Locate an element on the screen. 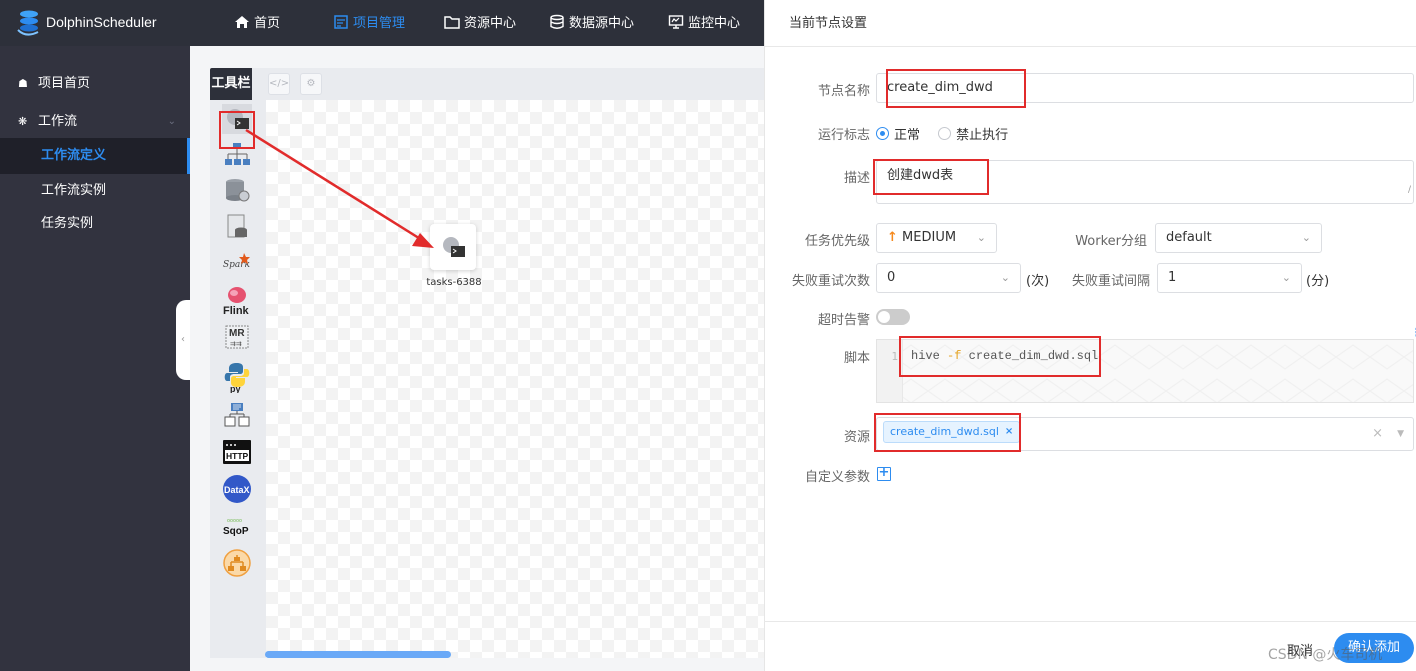  nav-home: 首页 is located at coordinates (257, 21).